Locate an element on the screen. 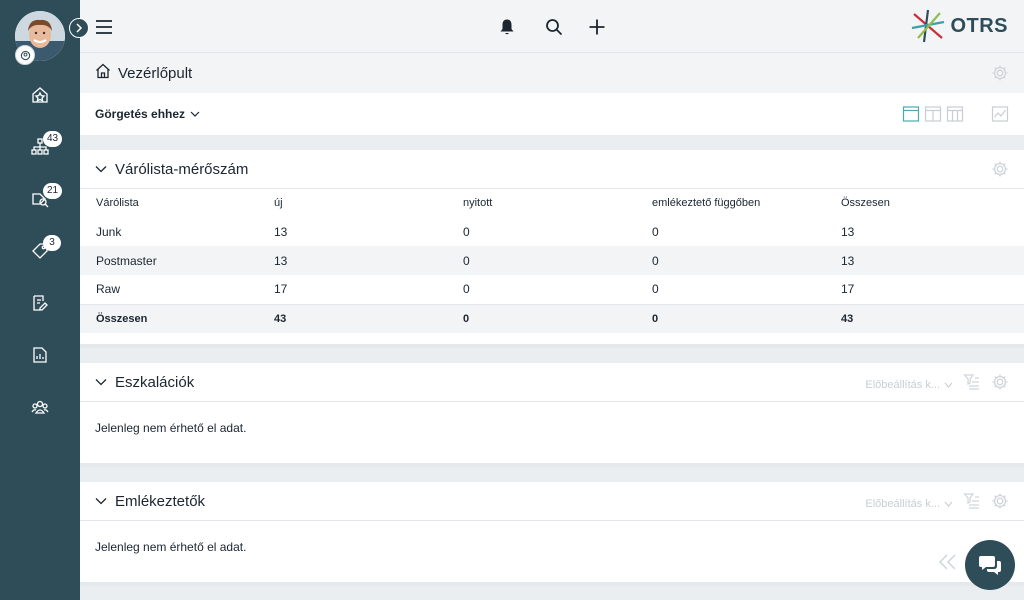  column-header-queue: Várólista is located at coordinates (169, 203).